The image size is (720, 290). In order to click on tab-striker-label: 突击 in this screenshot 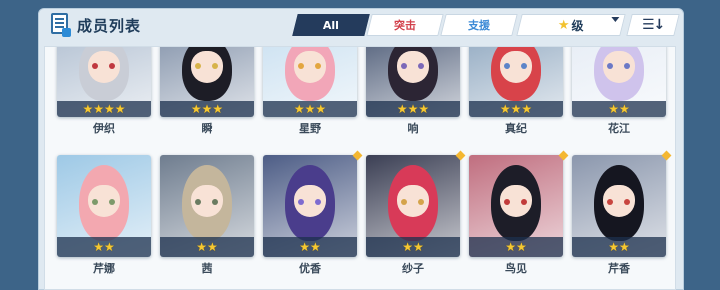, I will do `click(405, 25)`.